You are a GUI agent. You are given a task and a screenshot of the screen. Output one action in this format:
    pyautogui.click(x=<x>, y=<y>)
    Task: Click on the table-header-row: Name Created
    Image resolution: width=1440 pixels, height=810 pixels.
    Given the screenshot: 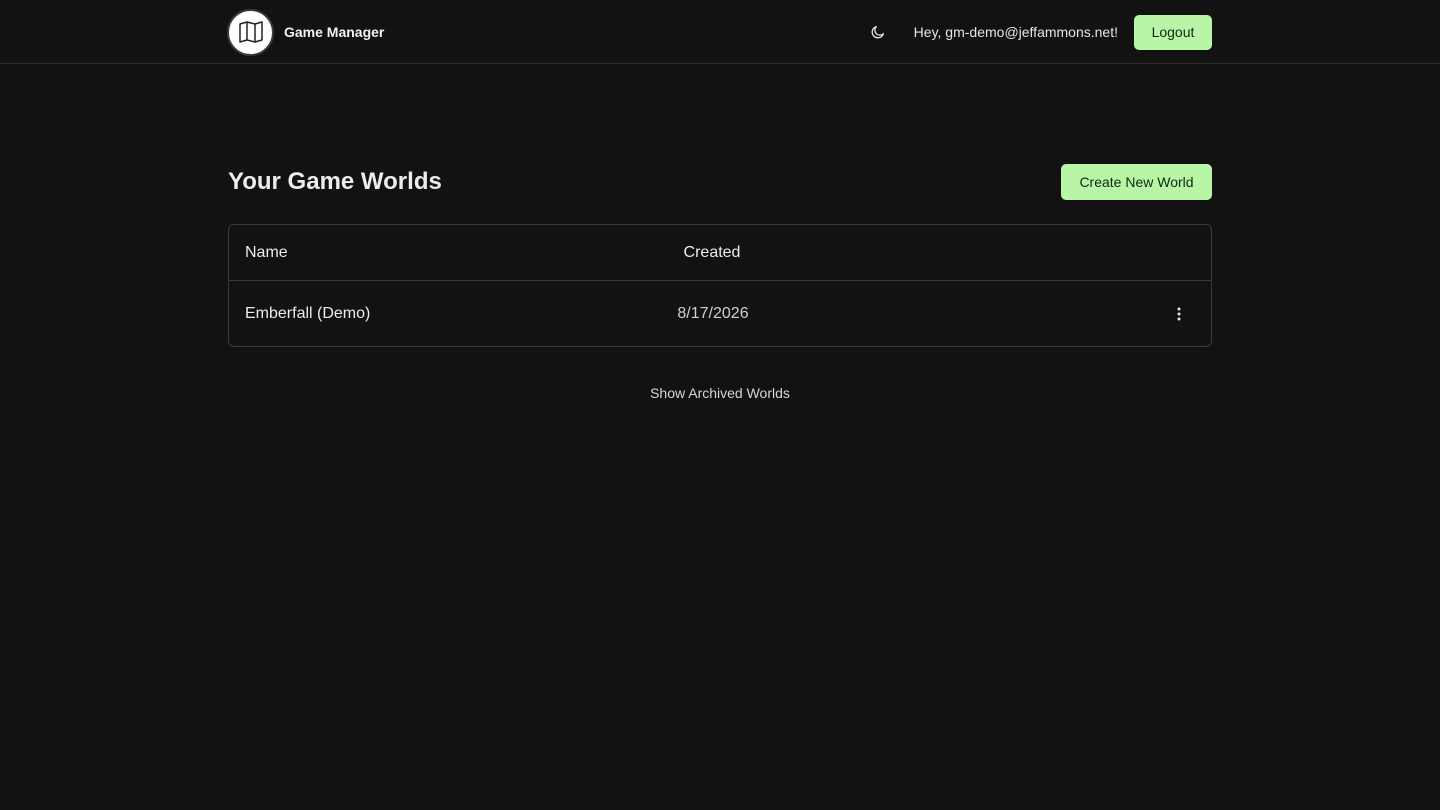 What is the action you would take?
    pyautogui.click(x=720, y=253)
    